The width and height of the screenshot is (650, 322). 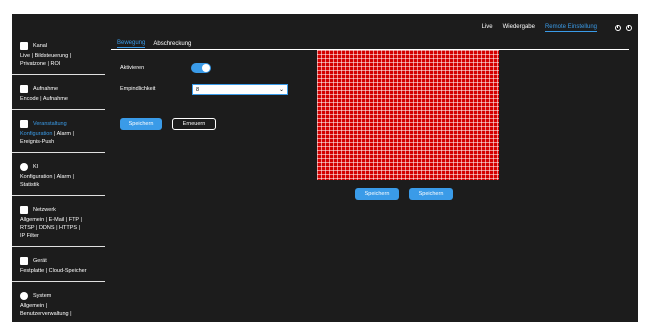 What do you see at coordinates (59, 236) in the screenshot?
I see `sidebar-link: IP Filter` at bounding box center [59, 236].